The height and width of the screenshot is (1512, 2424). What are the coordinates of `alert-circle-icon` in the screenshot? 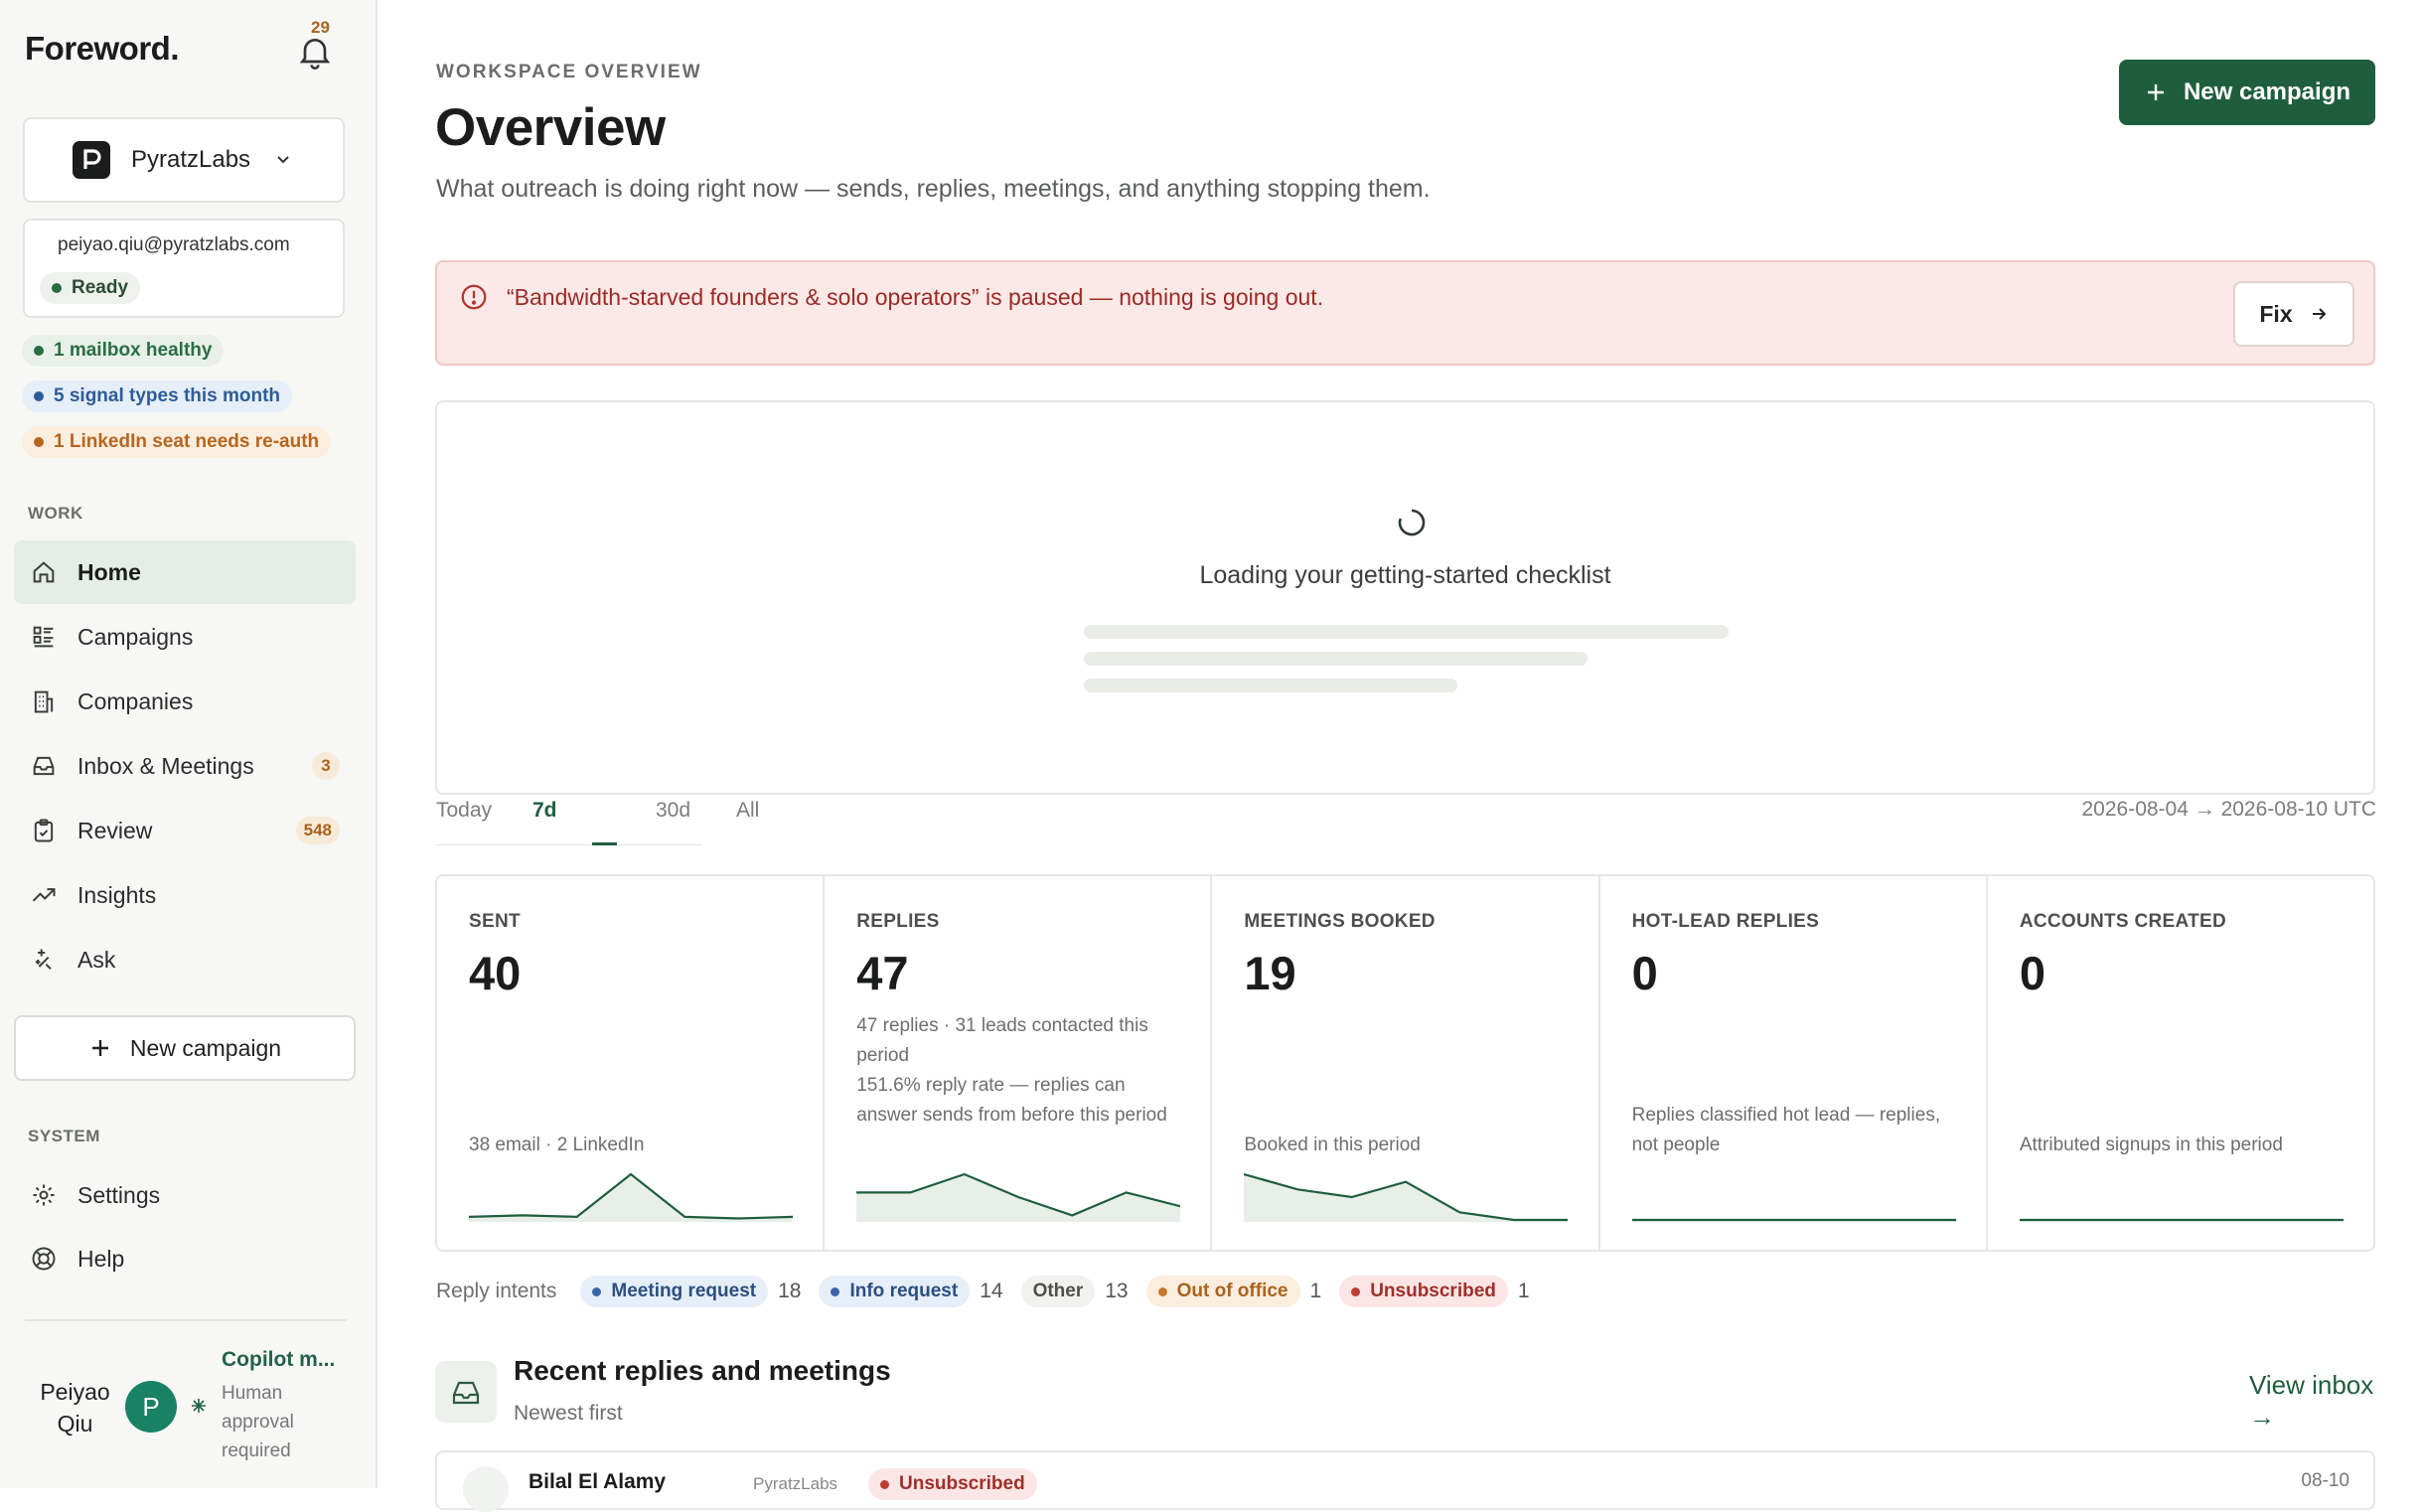 It's located at (474, 297).